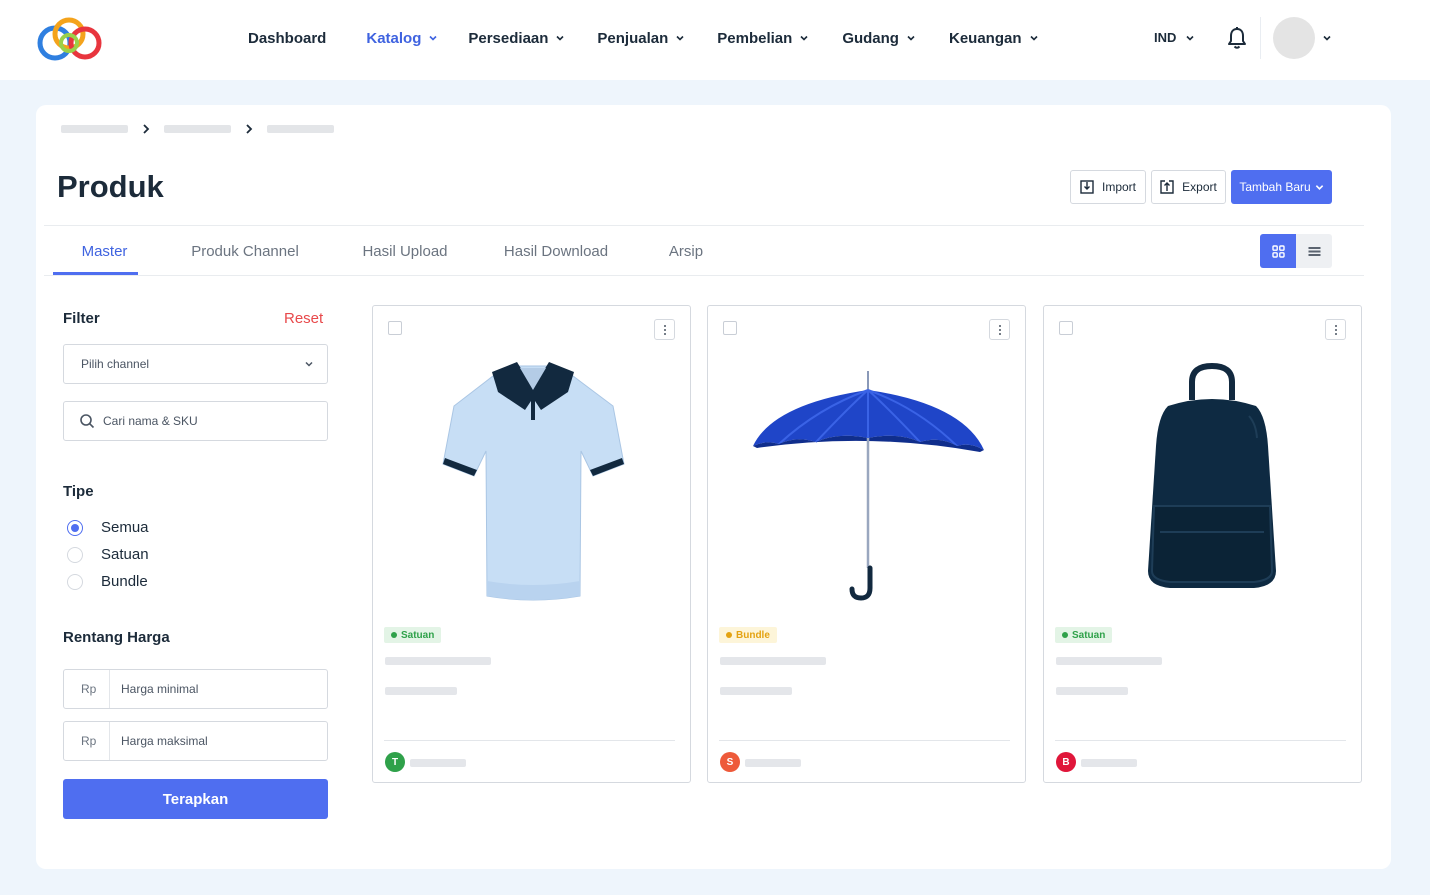 Image resolution: width=1430 pixels, height=895 pixels. I want to click on reset-button: Reset, so click(303, 318).